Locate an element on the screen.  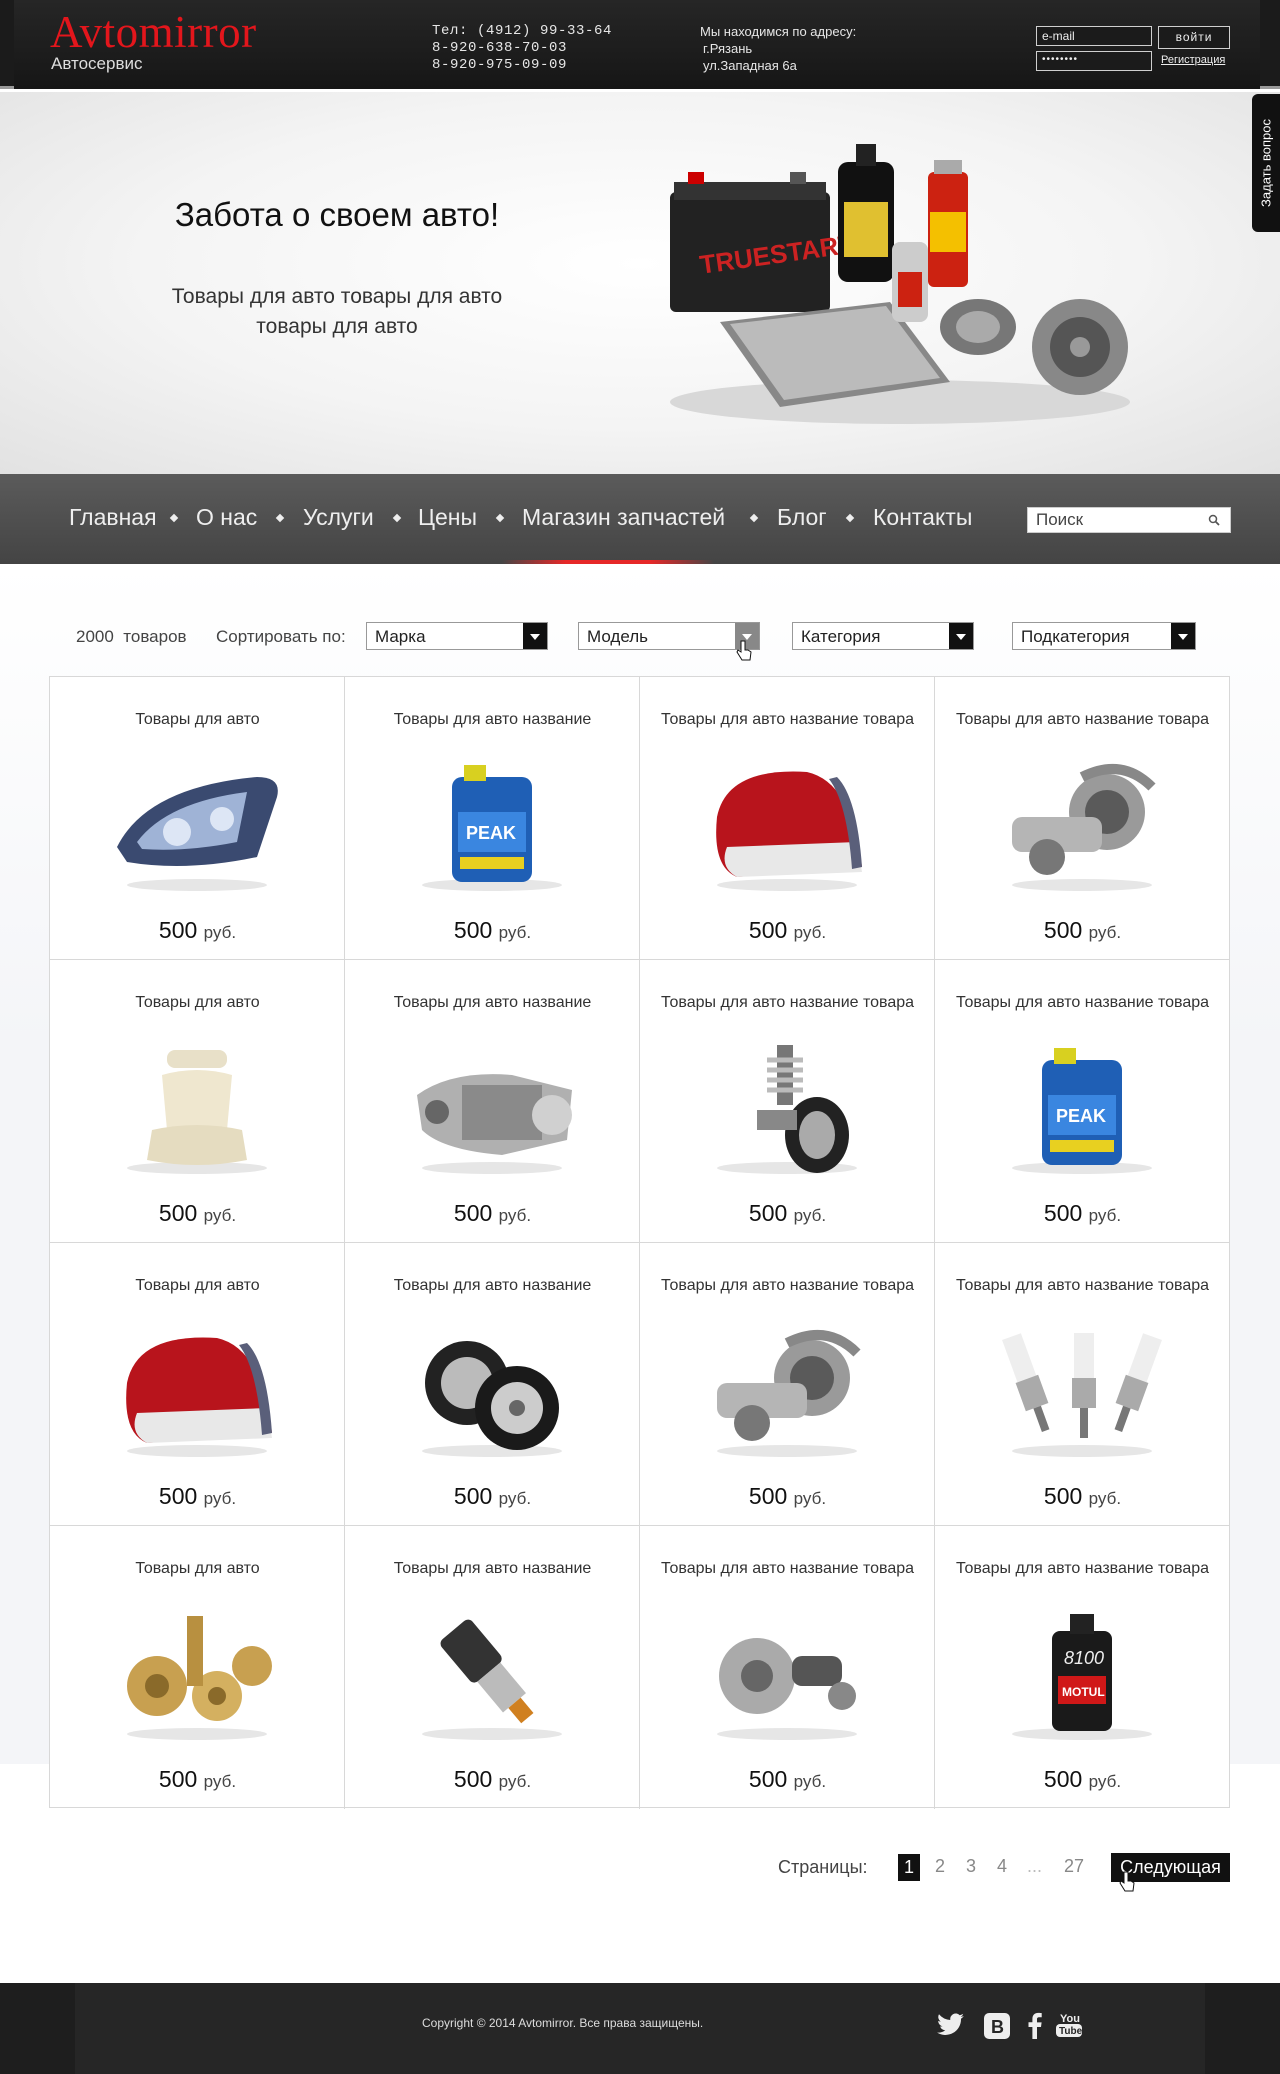
page-3: 3 is located at coordinates (971, 1866).